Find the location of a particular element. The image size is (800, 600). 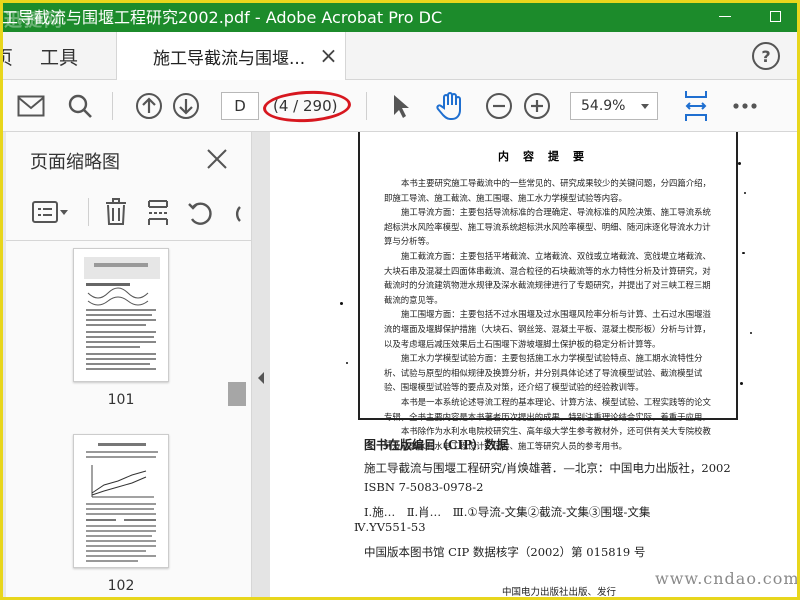

minimize-icon is located at coordinates (725, 16).